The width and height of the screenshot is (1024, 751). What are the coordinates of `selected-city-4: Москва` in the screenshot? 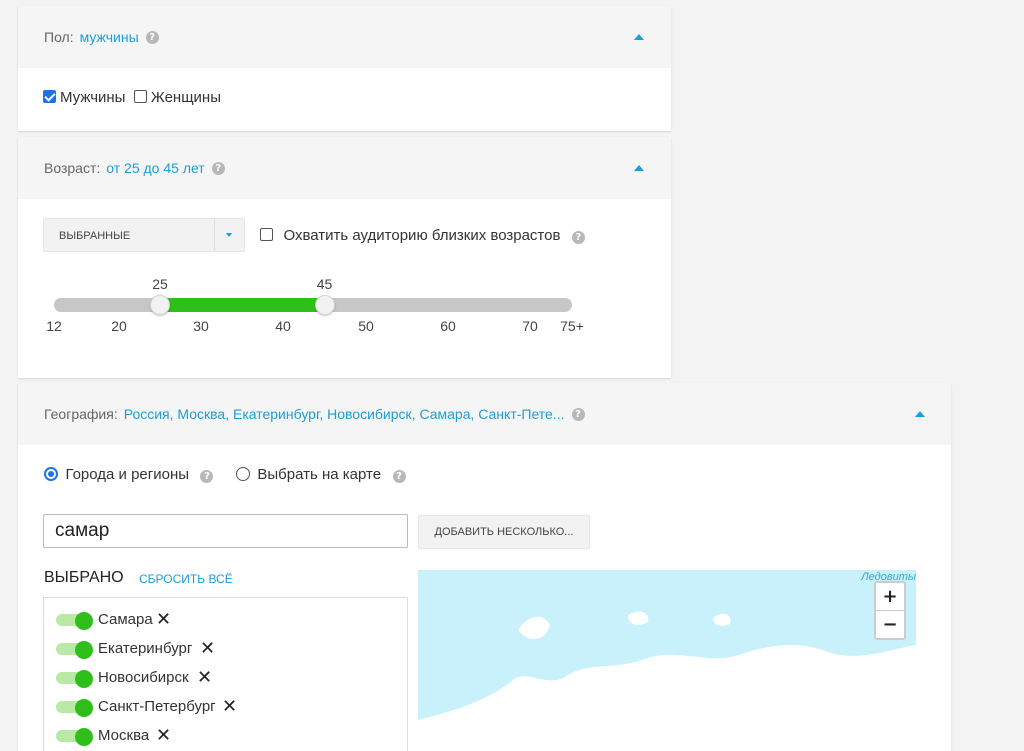 It's located at (124, 735).